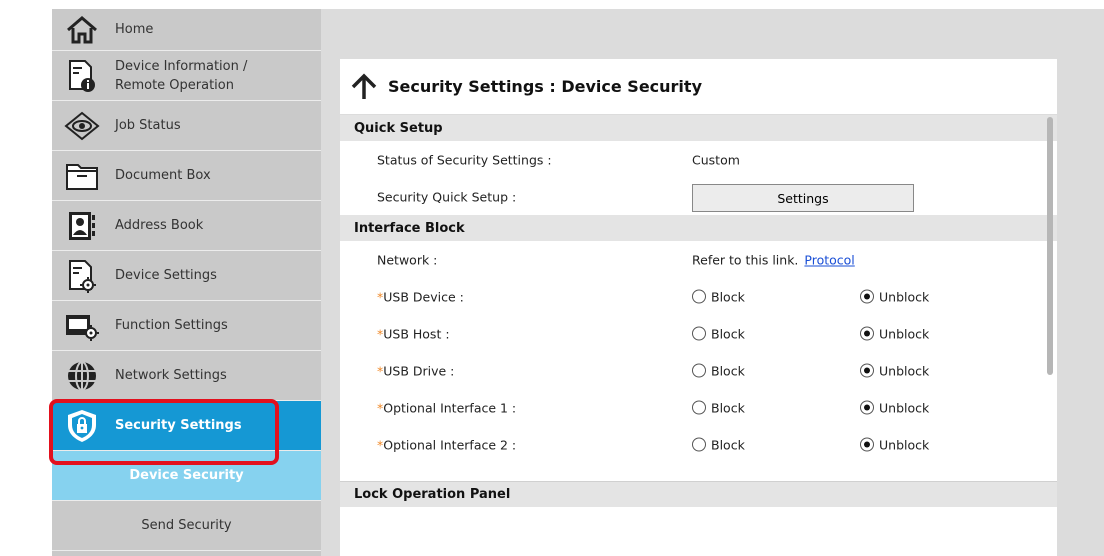 Image resolution: width=1104 pixels, height=556 pixels. Describe the element at coordinates (464, 159) in the screenshot. I see `status-label: Status of Security Settings :` at that location.